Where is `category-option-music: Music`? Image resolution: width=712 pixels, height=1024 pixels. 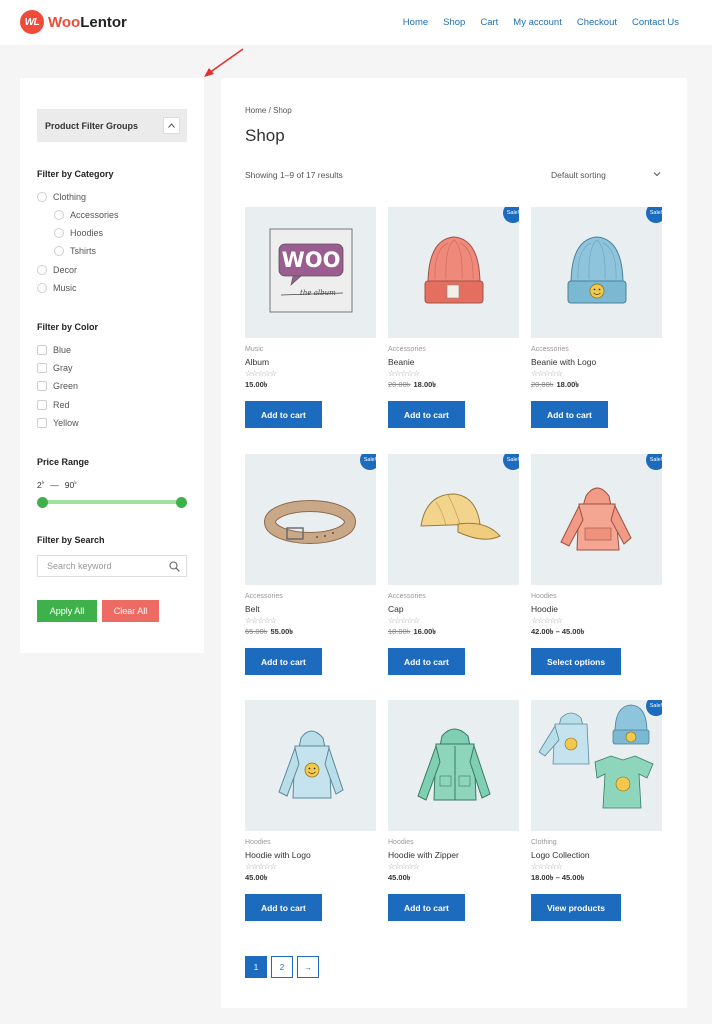 category-option-music: Music is located at coordinates (57, 288).